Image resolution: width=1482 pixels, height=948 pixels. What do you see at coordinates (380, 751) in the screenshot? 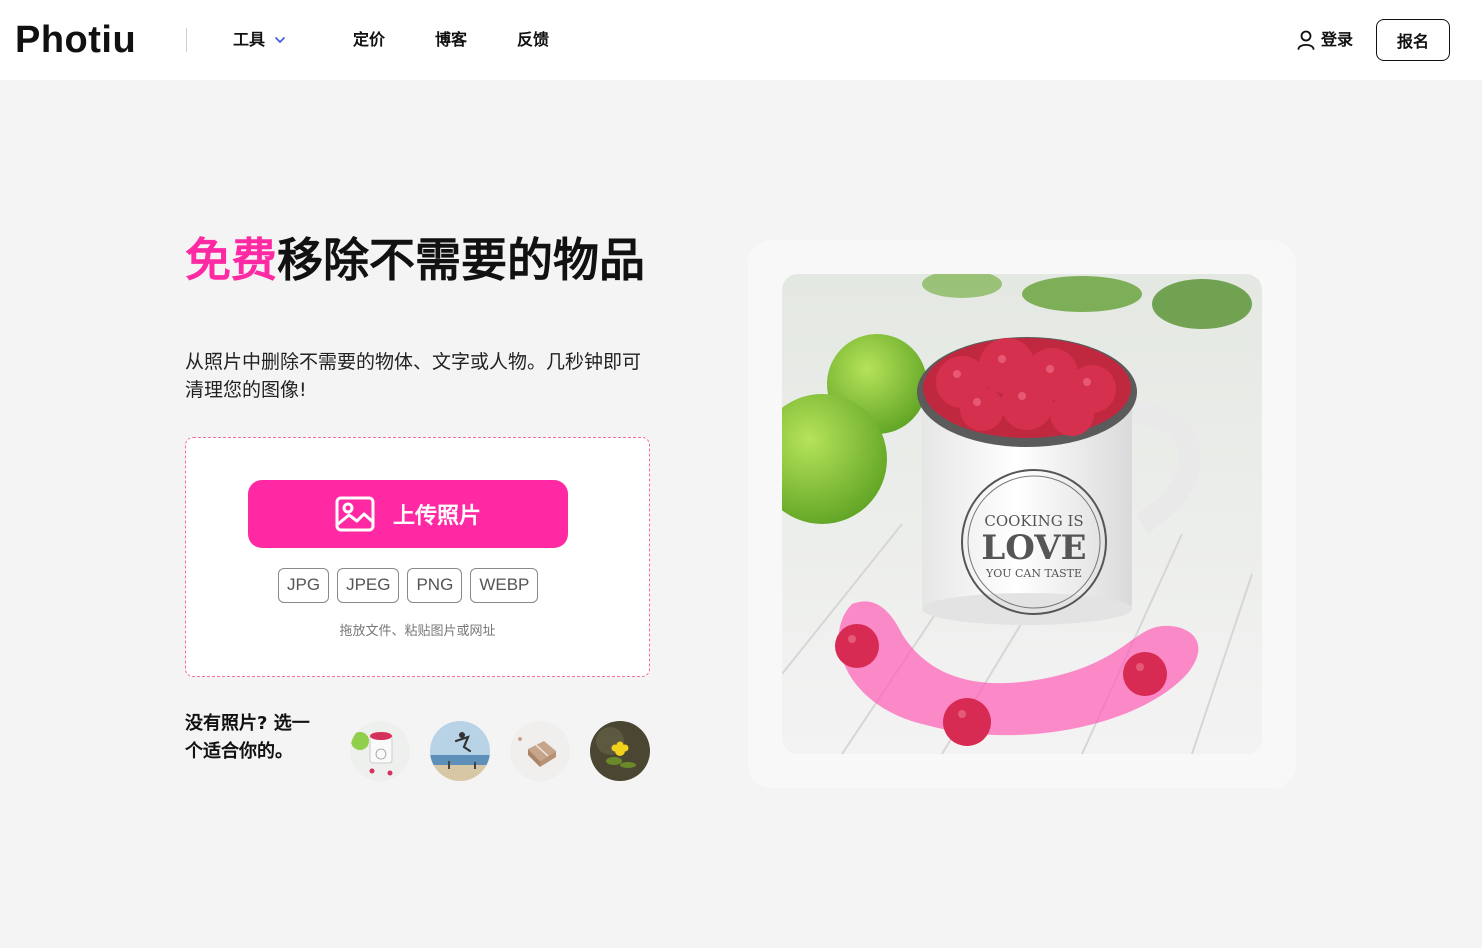
I see `sample-image-mug` at bounding box center [380, 751].